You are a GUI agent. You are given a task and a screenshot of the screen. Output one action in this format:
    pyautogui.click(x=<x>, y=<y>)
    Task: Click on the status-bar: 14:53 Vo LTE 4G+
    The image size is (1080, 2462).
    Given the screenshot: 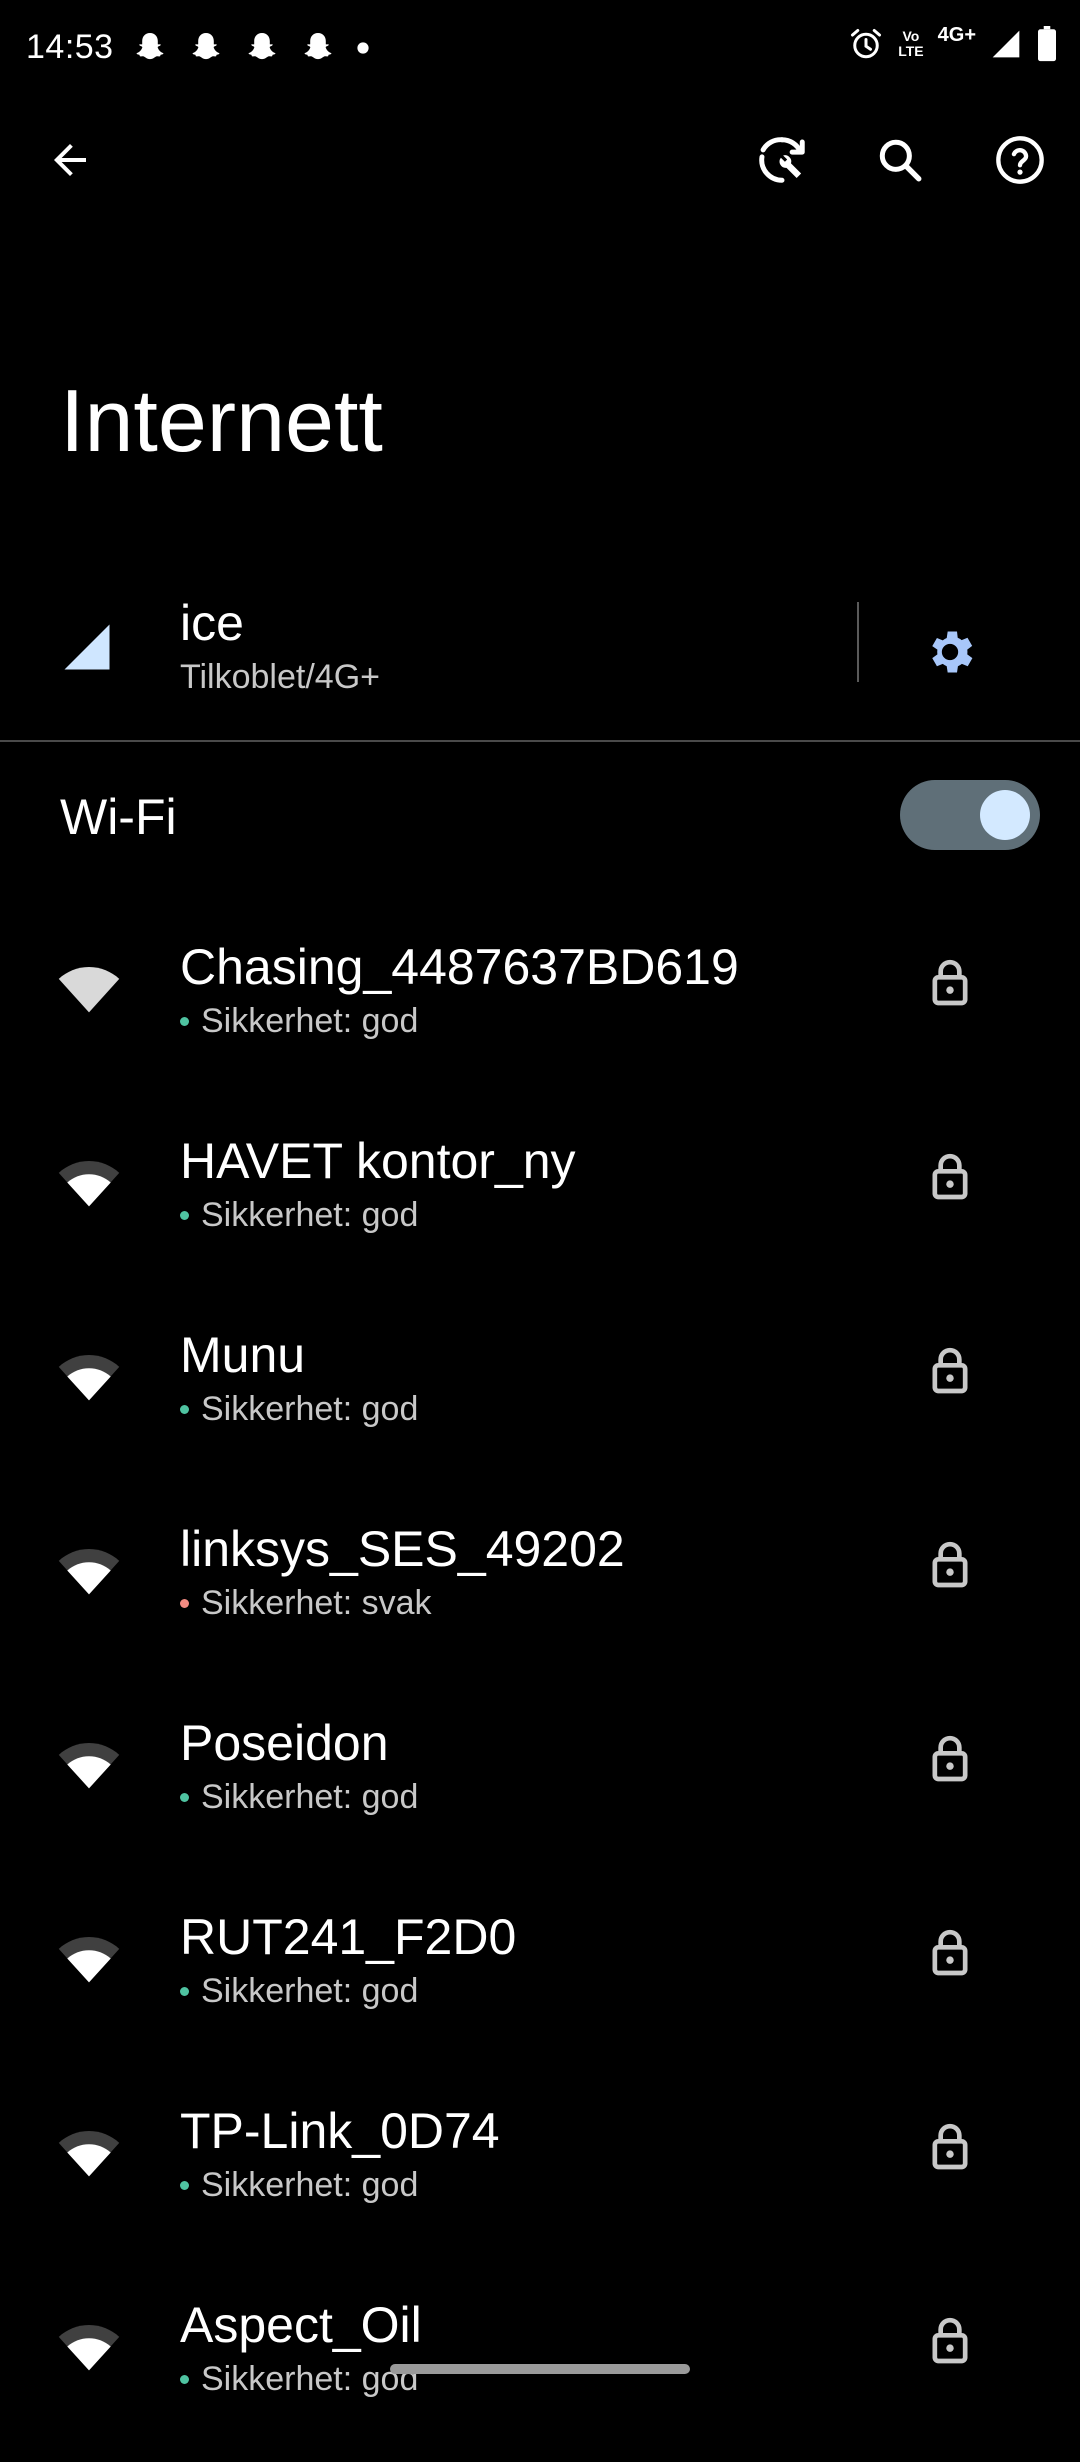 What is the action you would take?
    pyautogui.click(x=540, y=50)
    